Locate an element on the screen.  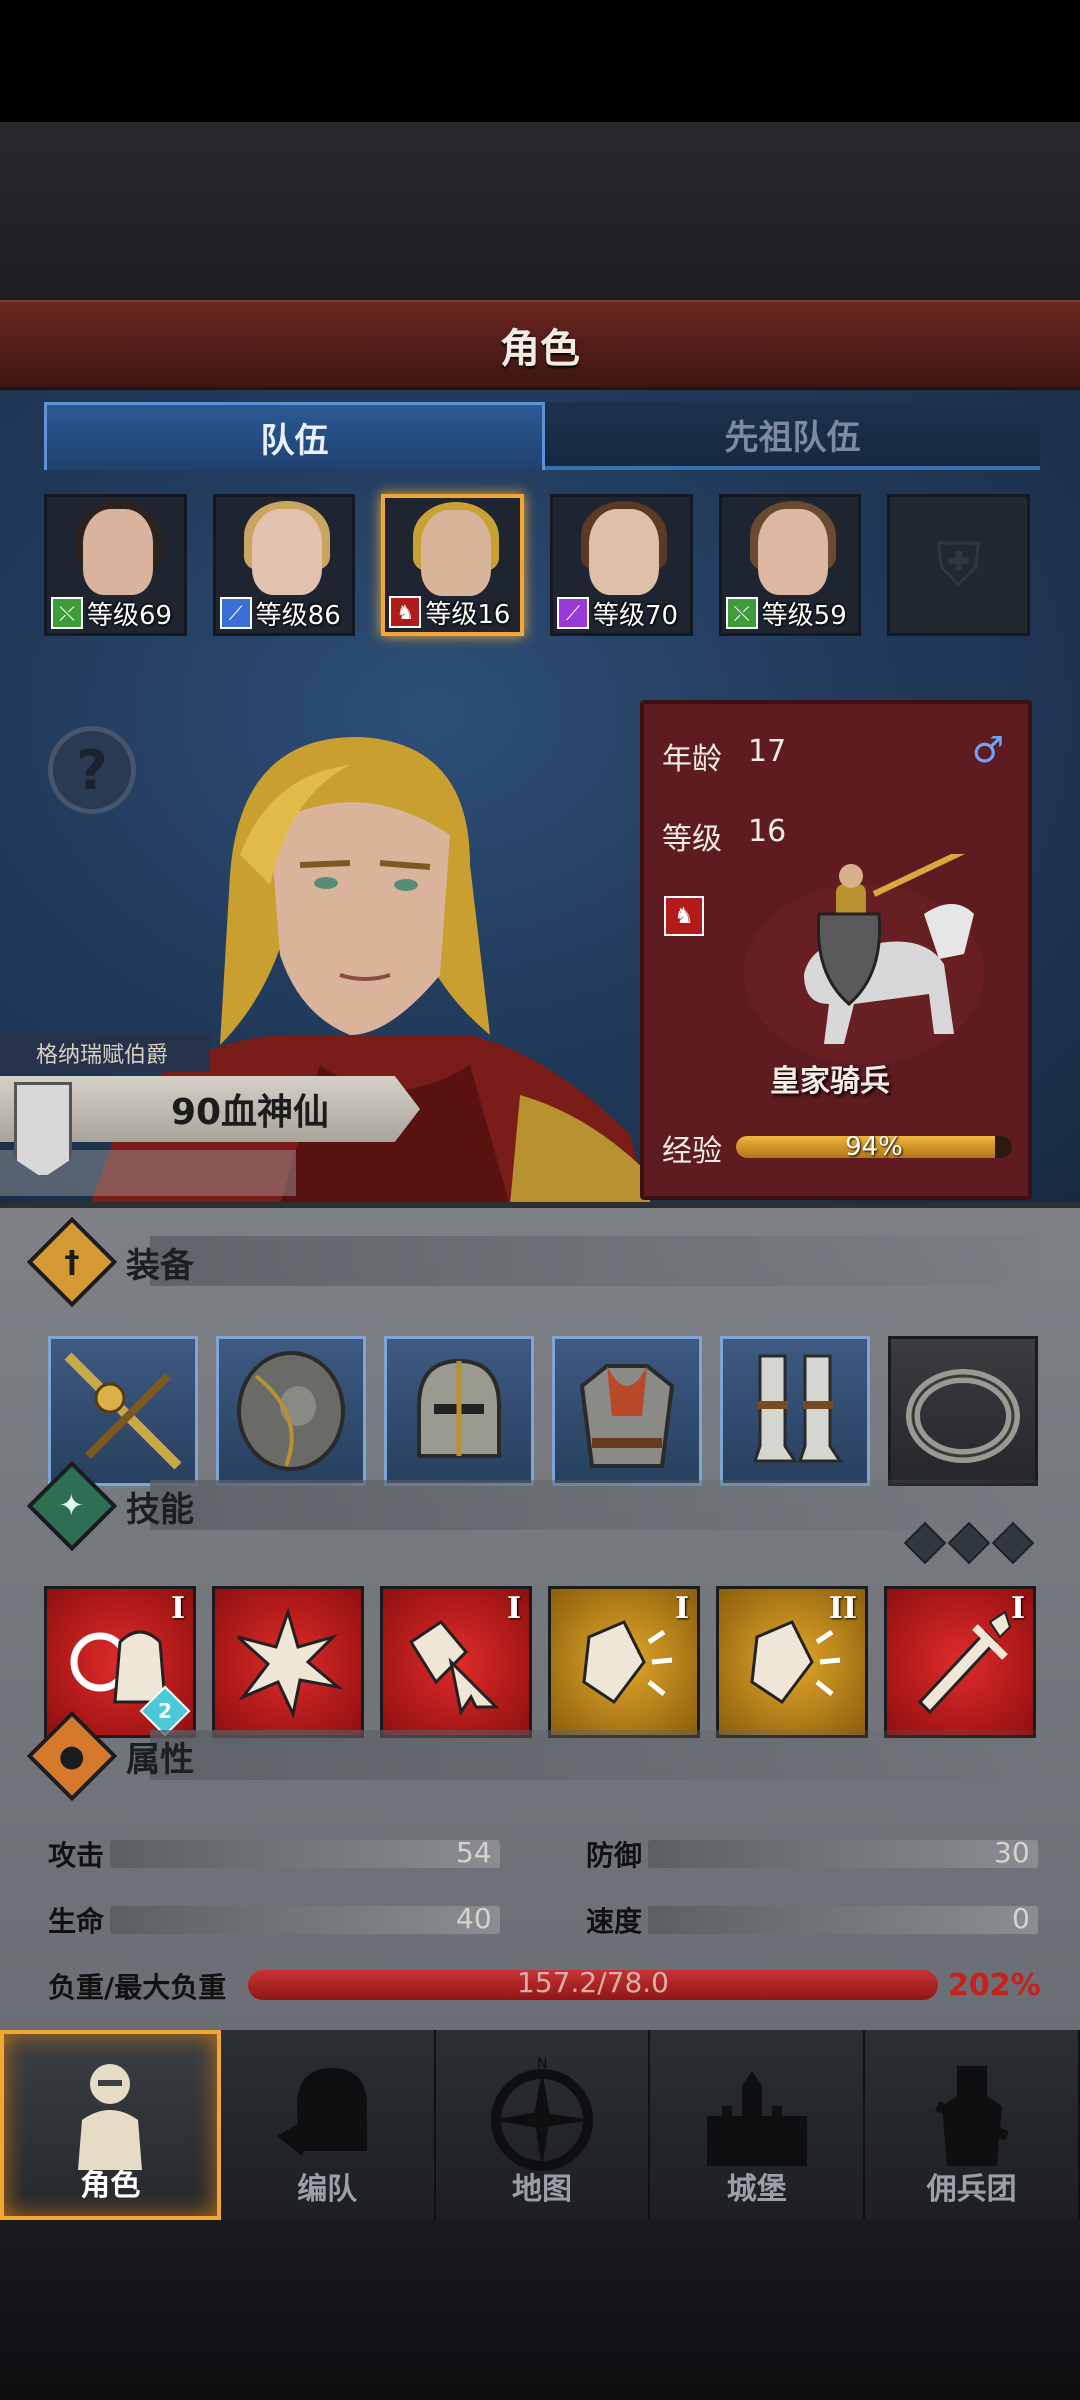
level-text: 等级16 is located at coordinates (468, 614).